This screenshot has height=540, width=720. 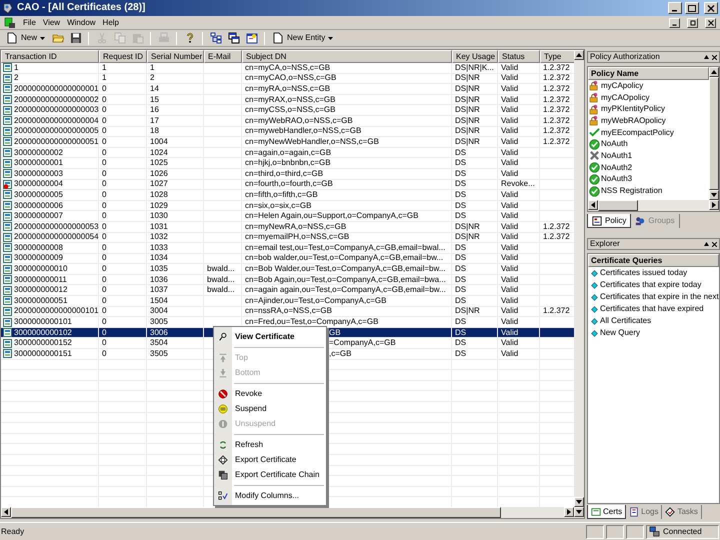 What do you see at coordinates (154, 131) in the screenshot?
I see `table-cell: 18` at bounding box center [154, 131].